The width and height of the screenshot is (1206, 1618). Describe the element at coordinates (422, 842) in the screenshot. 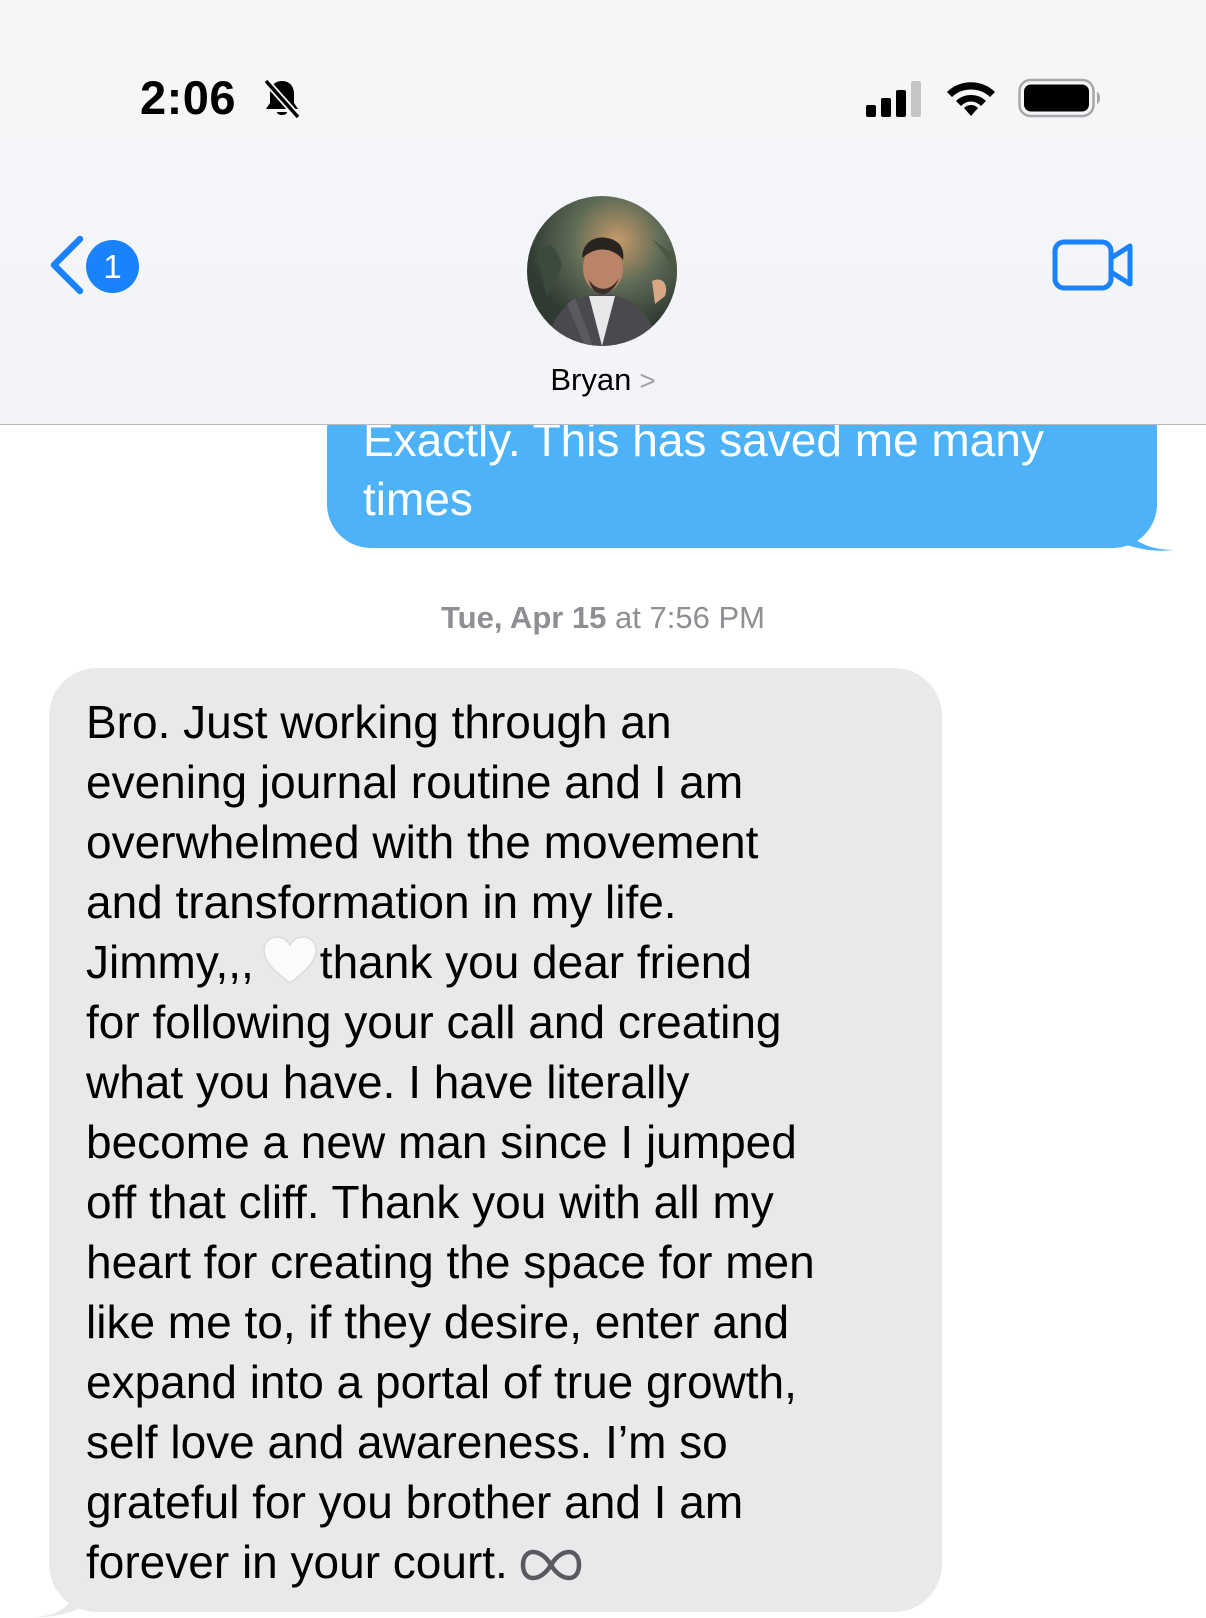

I see `incoming-message-line: overwhelmed with the movement` at that location.